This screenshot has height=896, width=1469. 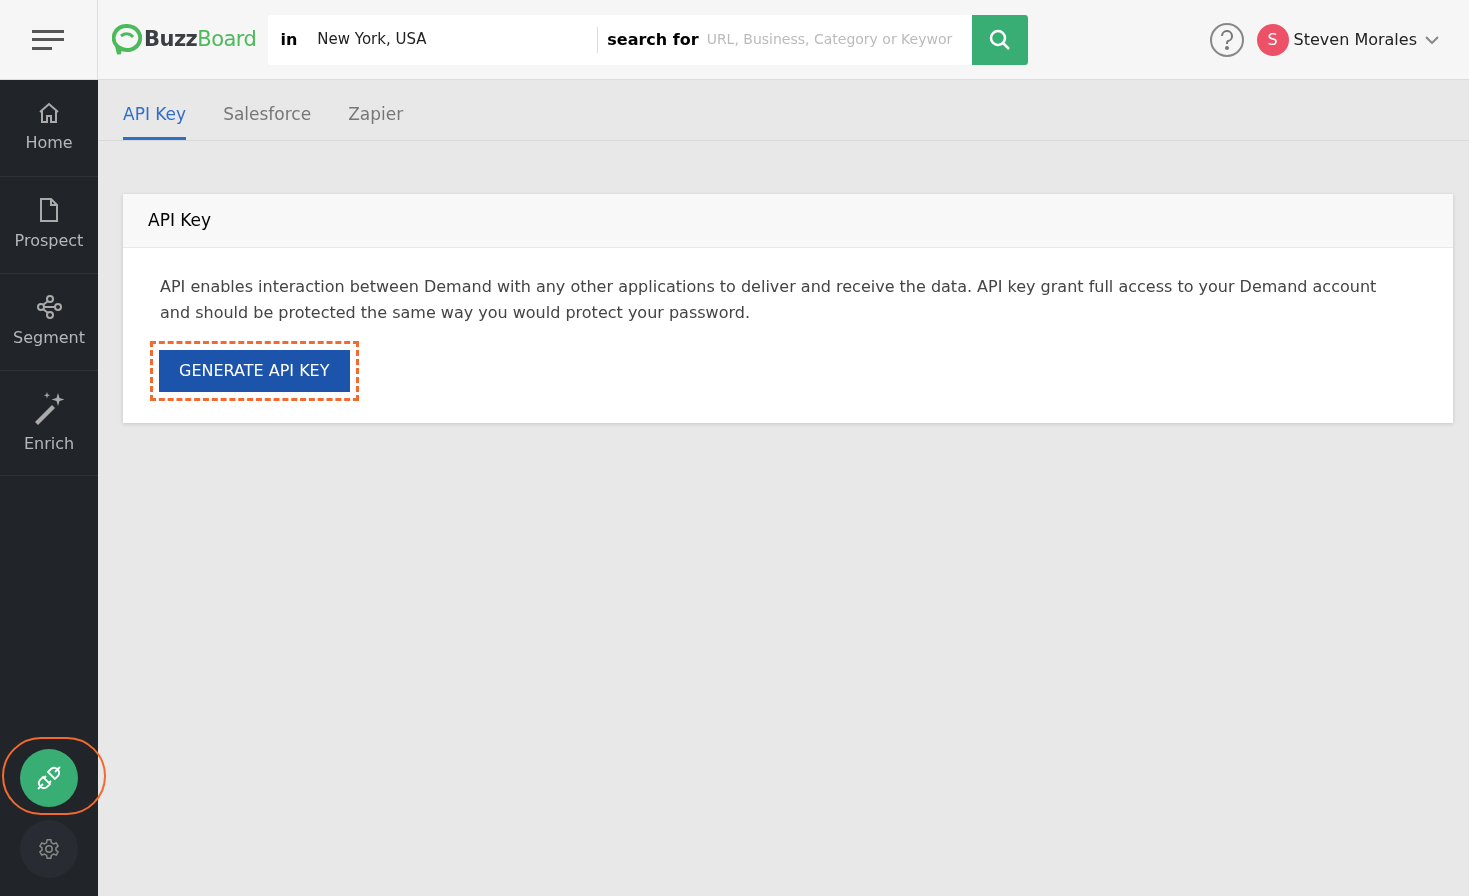 I want to click on home-icon, so click(x=49, y=113).